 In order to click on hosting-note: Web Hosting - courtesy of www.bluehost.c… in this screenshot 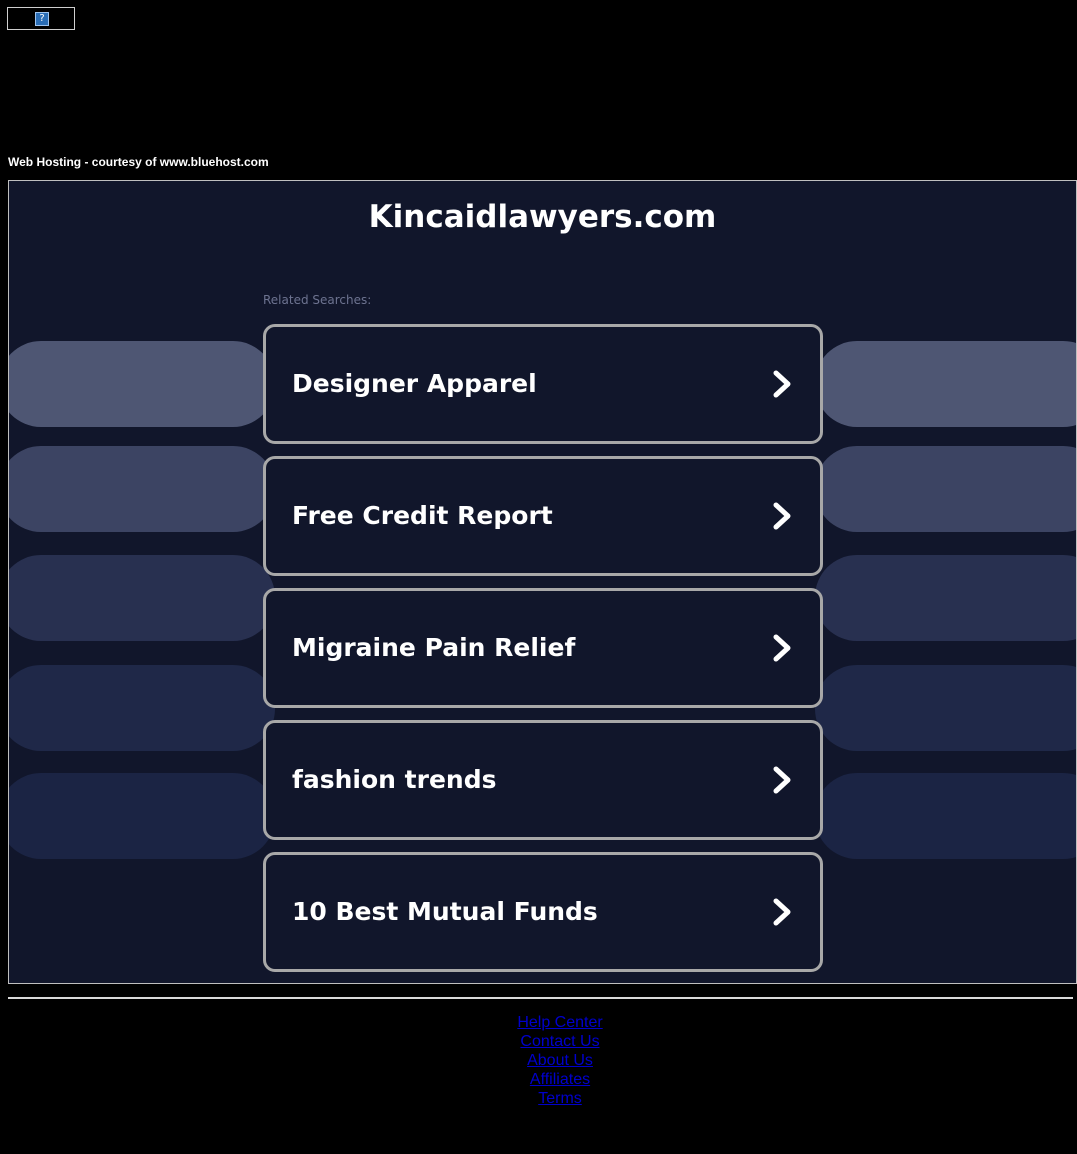, I will do `click(138, 162)`.